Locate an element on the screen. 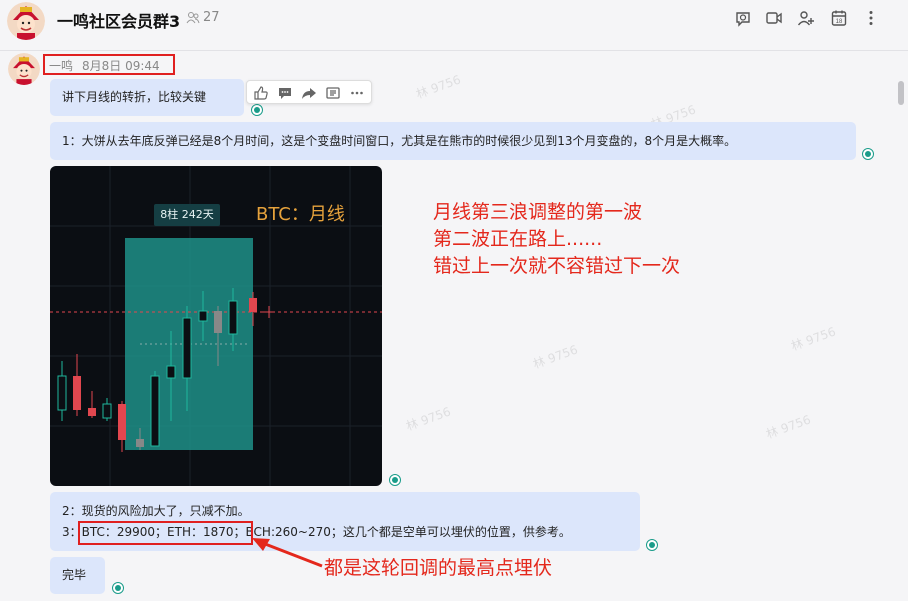 Image resolution: width=908 pixels, height=601 pixels. price-highlight-box is located at coordinates (165, 533).